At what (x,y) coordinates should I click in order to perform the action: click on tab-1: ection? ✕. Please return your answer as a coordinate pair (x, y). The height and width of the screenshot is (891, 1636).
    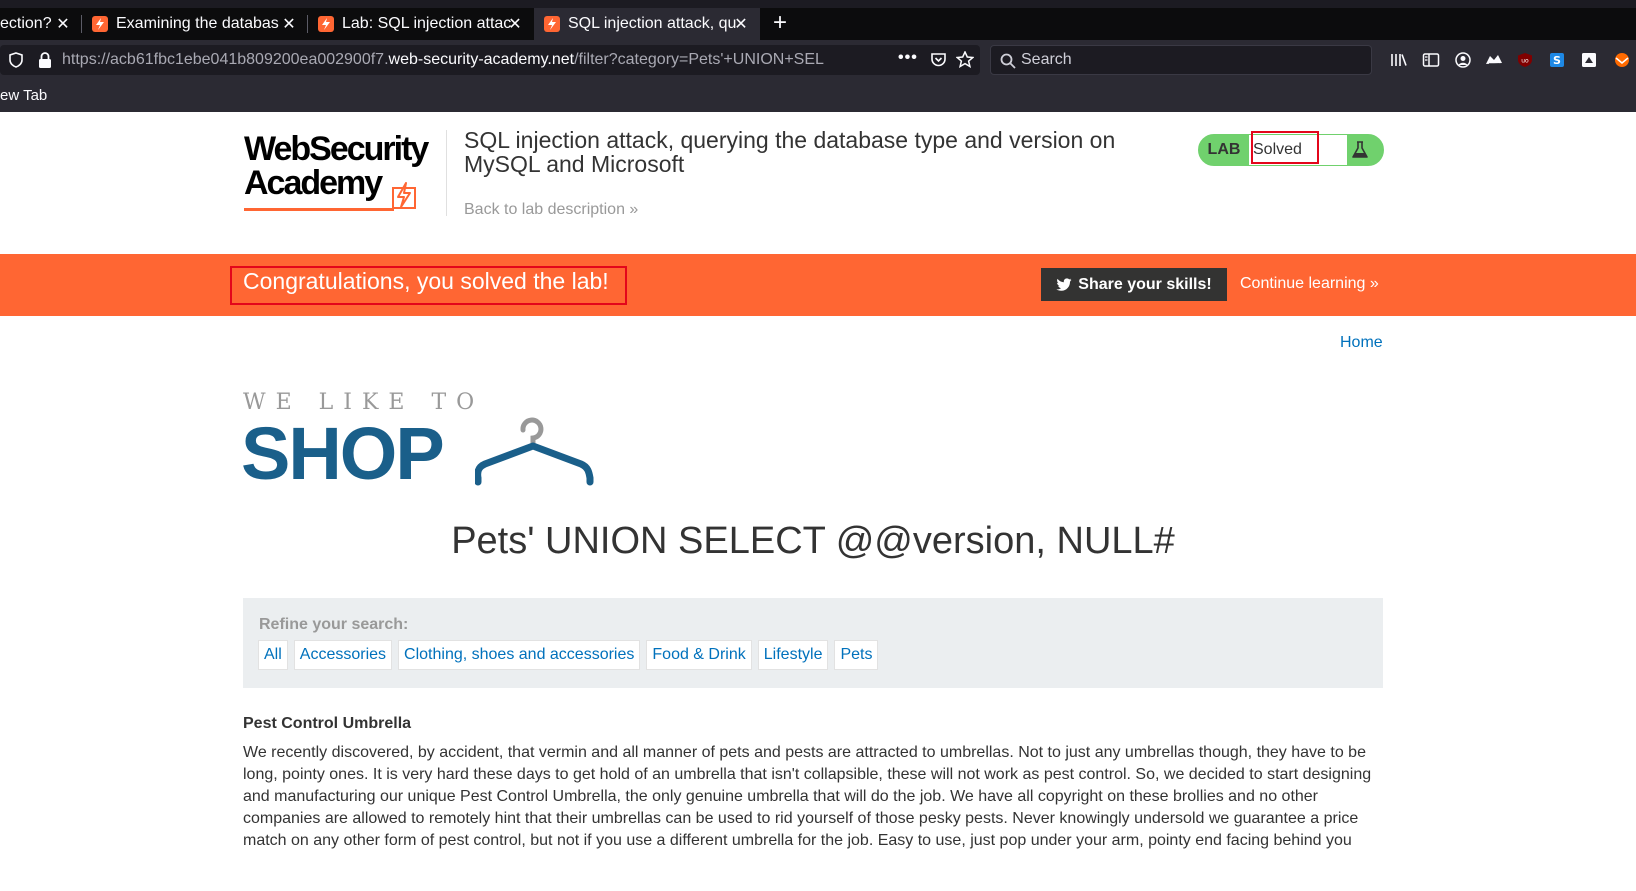
    Looking at the image, I should click on (41, 24).